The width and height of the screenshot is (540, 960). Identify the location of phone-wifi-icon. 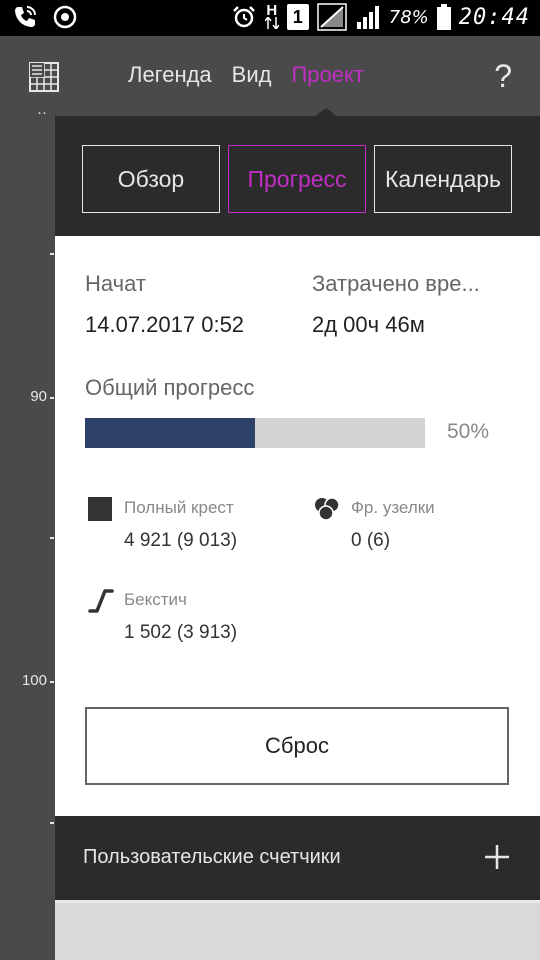
(25, 17).